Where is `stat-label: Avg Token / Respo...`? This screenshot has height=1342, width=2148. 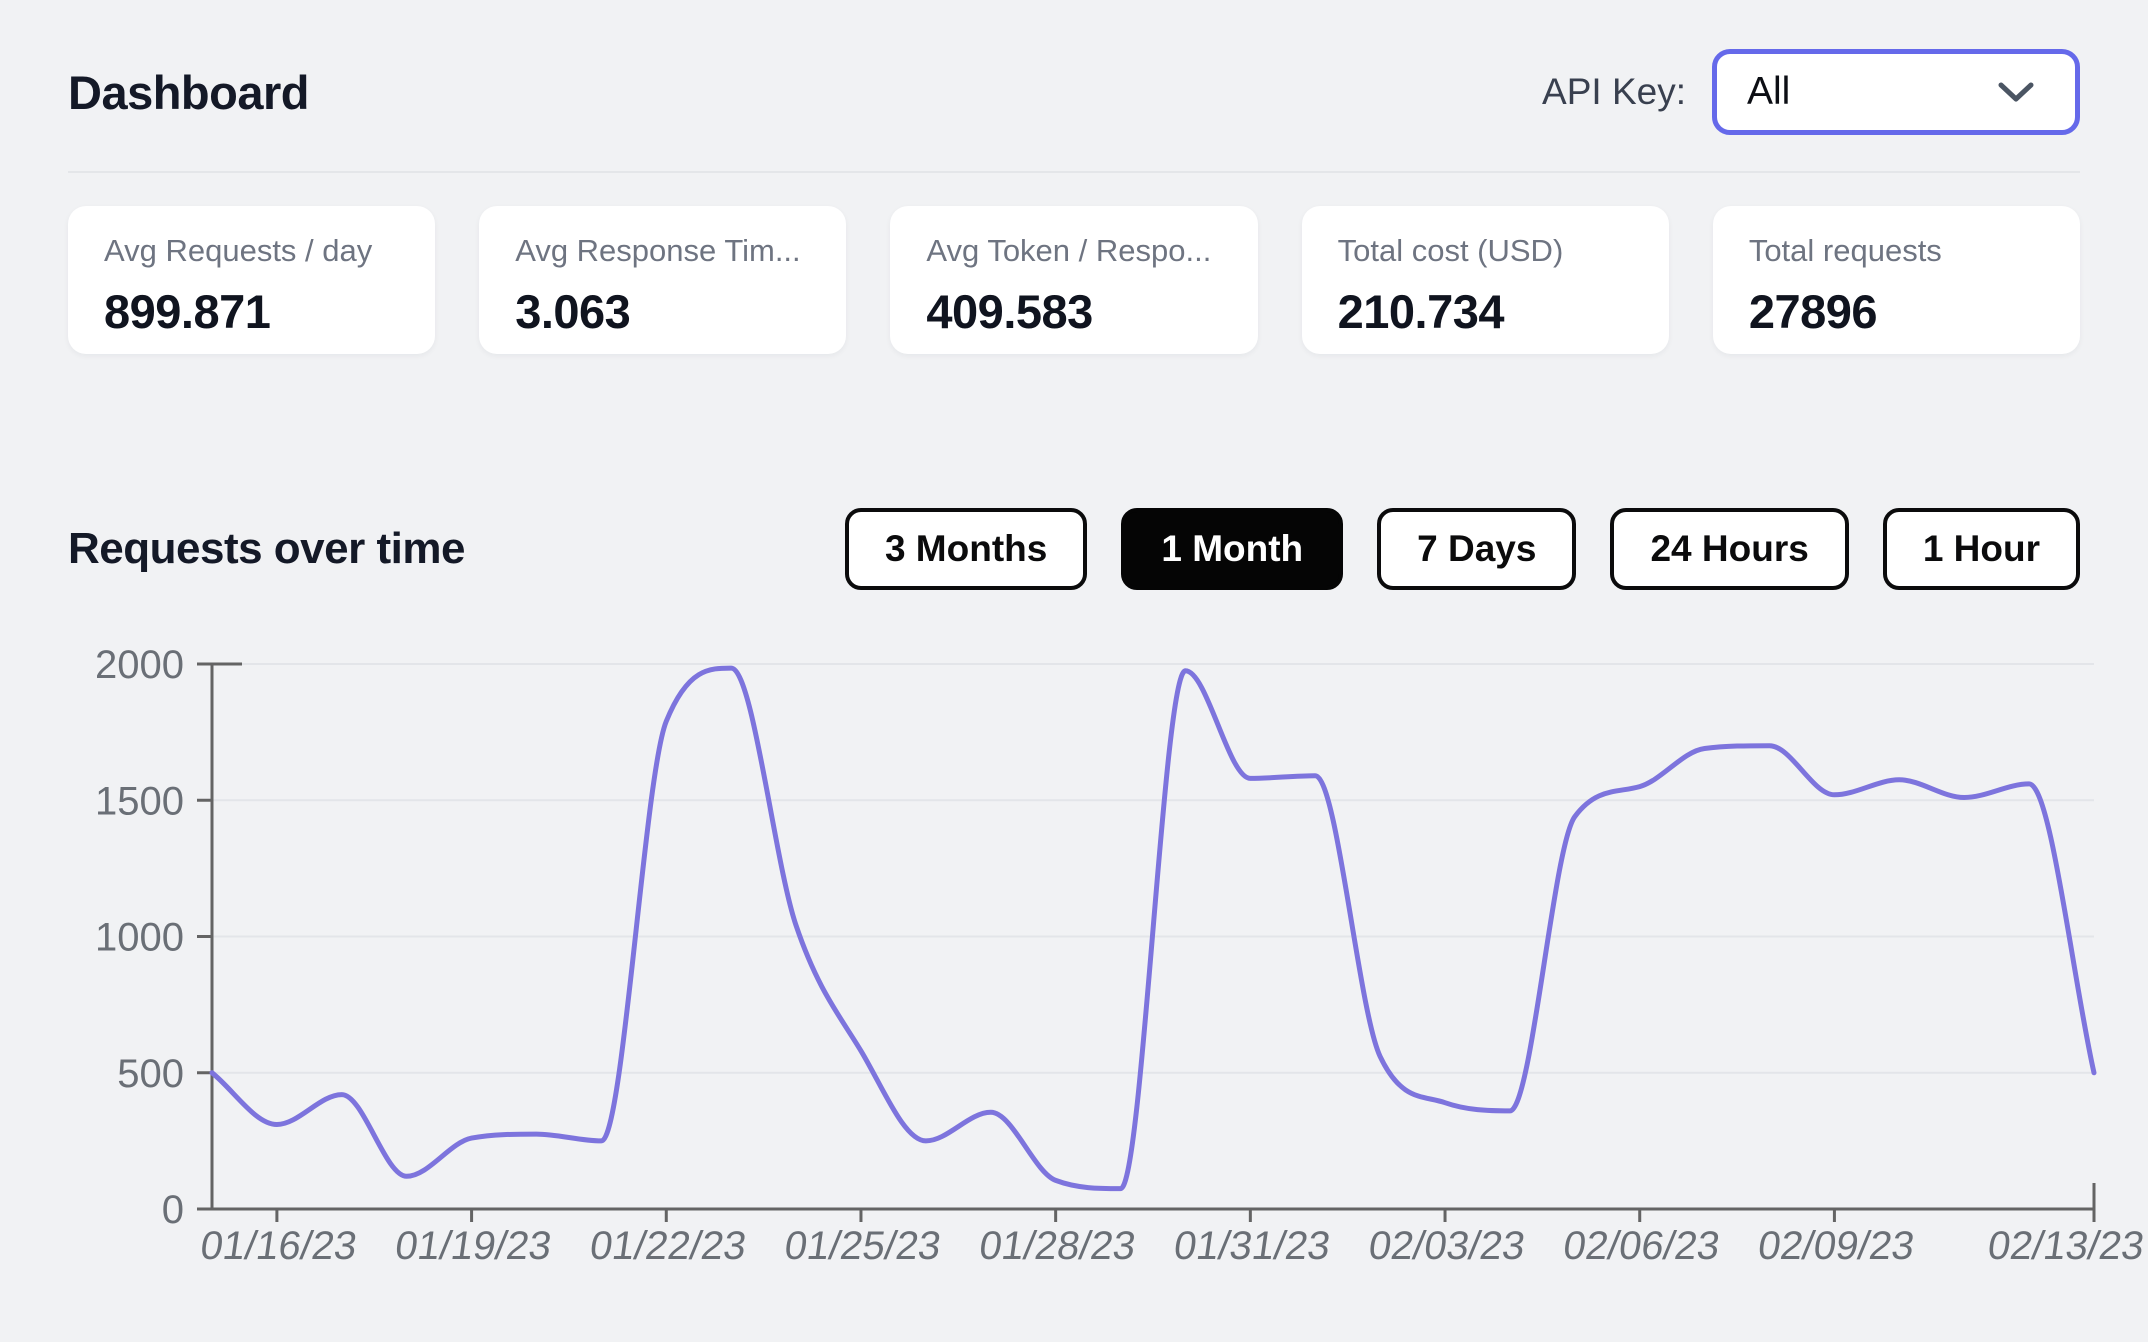 stat-label: Avg Token / Respo... is located at coordinates (1069, 250).